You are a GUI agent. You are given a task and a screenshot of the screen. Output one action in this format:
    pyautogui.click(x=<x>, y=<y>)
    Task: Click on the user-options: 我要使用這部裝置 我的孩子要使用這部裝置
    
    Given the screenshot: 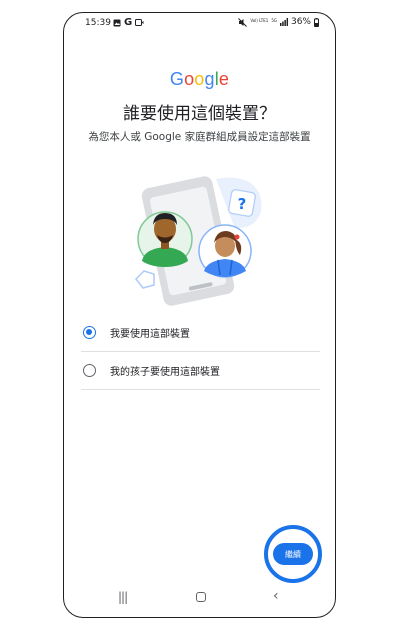 What is the action you would take?
    pyautogui.click(x=200, y=352)
    